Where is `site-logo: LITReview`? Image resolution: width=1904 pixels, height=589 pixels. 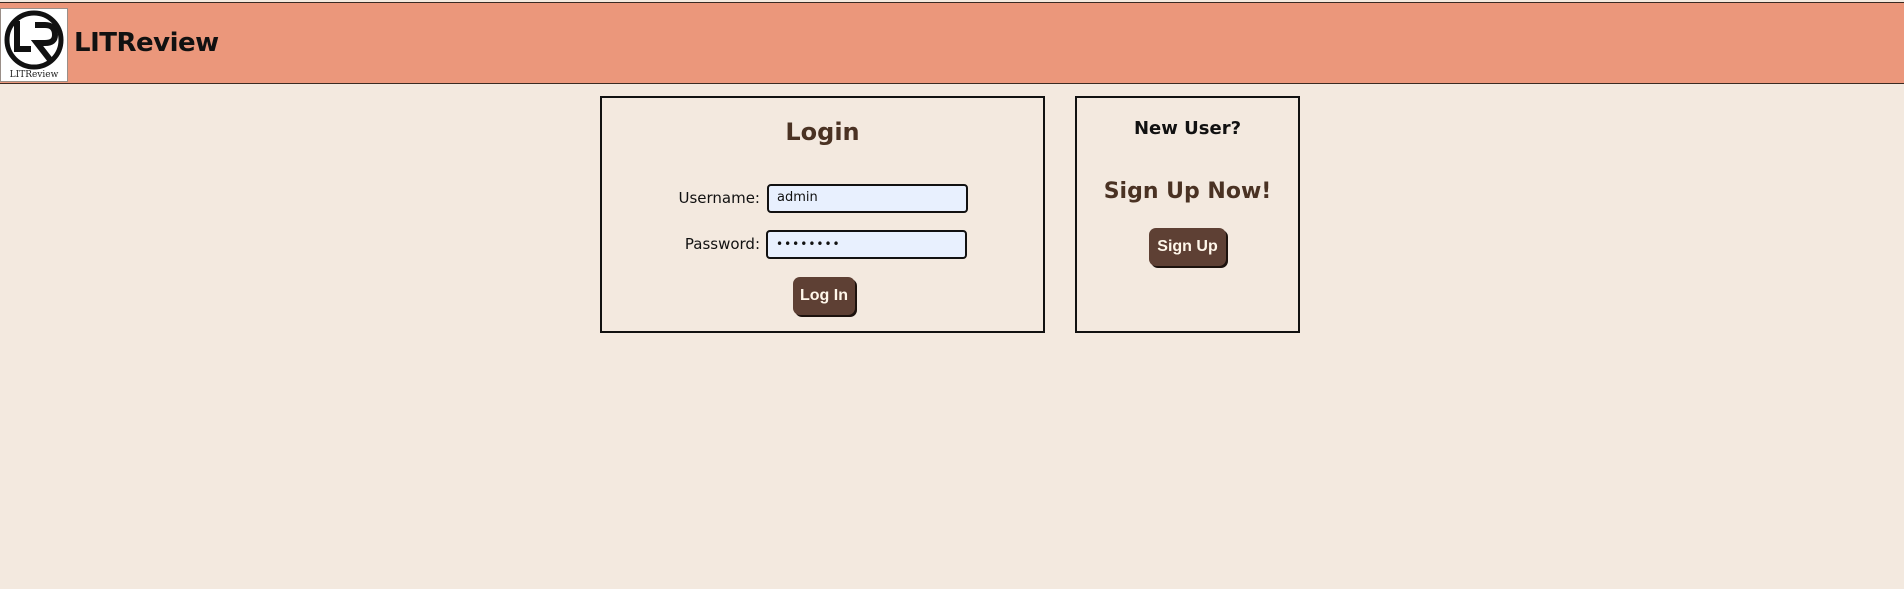
site-logo: LITReview is located at coordinates (34, 45).